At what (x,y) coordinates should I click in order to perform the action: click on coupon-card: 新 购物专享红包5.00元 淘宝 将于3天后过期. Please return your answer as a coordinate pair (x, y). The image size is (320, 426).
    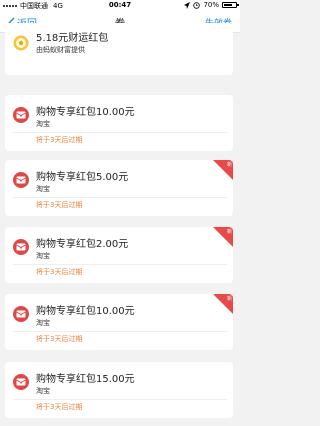
    Looking at the image, I should click on (119, 188).